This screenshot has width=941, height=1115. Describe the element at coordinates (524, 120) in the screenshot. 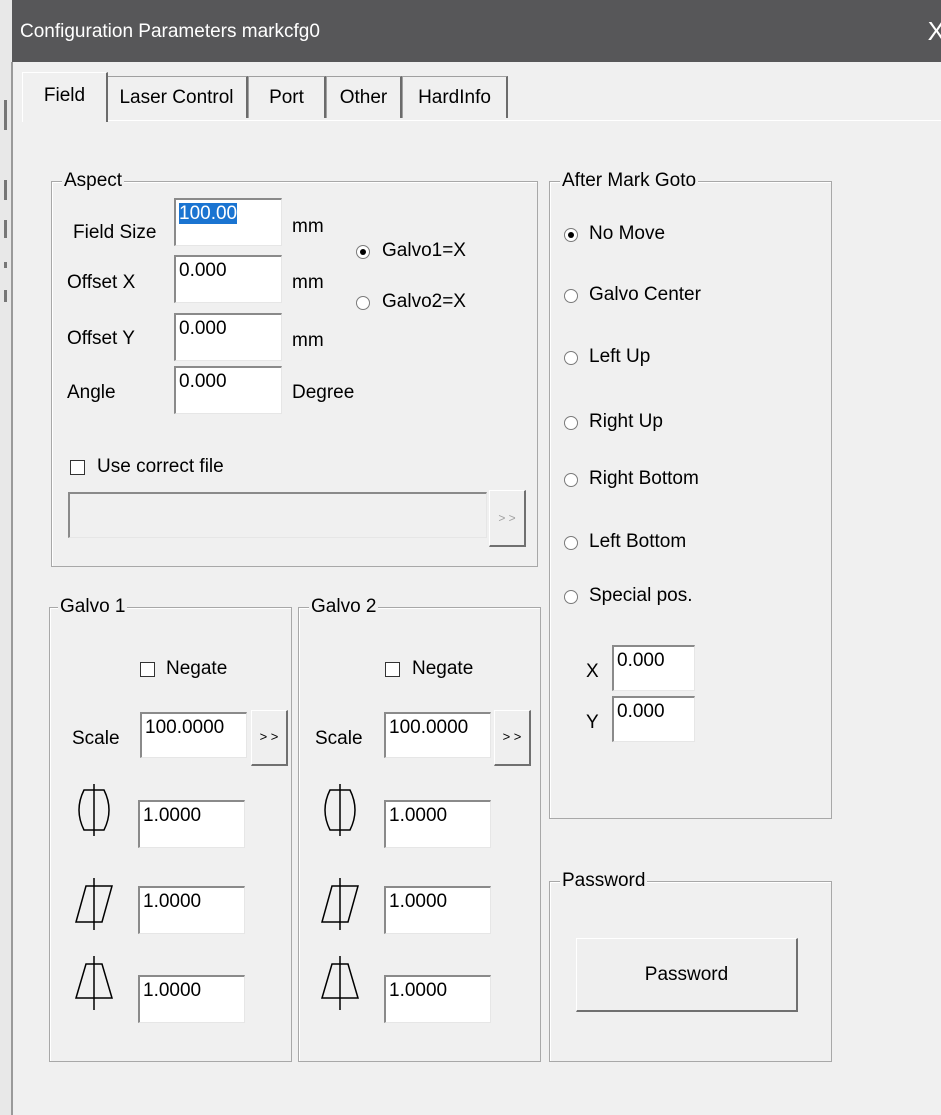

I see `tab-strip-line` at that location.